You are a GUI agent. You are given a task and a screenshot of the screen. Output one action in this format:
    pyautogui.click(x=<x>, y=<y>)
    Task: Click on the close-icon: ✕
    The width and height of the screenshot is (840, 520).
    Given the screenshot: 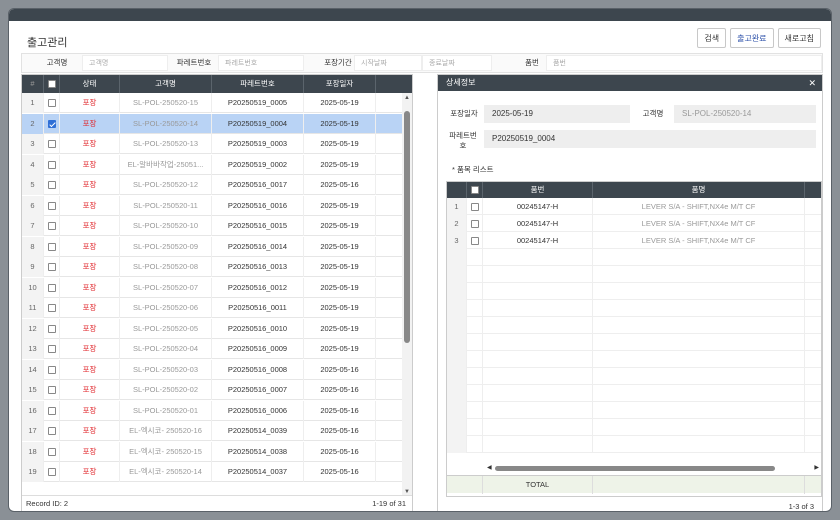 What is the action you would take?
    pyautogui.click(x=812, y=83)
    